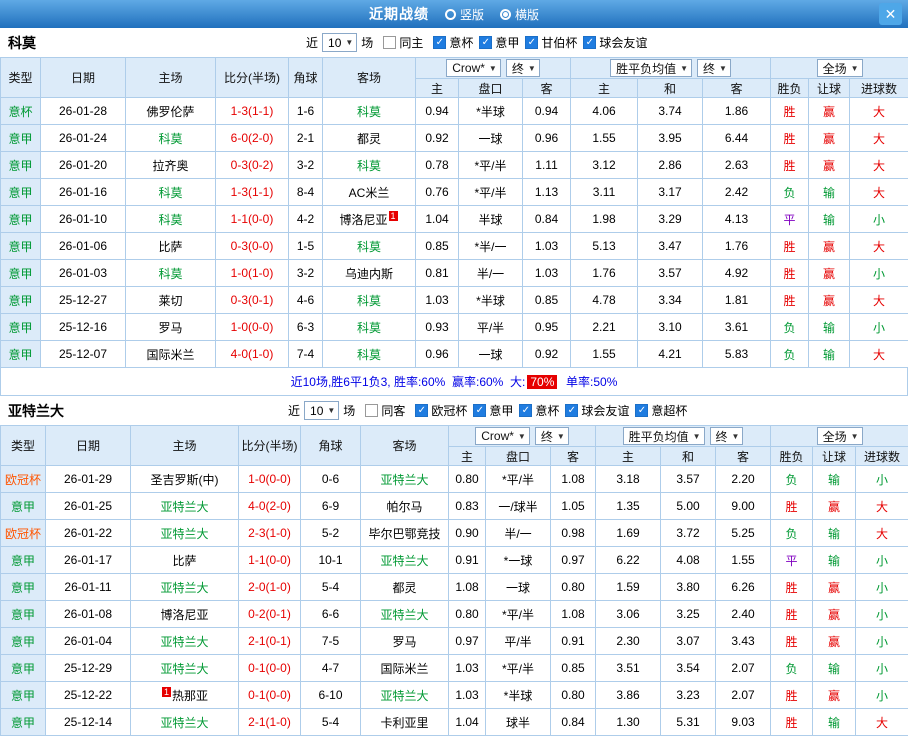  What do you see at coordinates (790, 165) in the screenshot?
I see `result-wdl-cell: 胜` at bounding box center [790, 165].